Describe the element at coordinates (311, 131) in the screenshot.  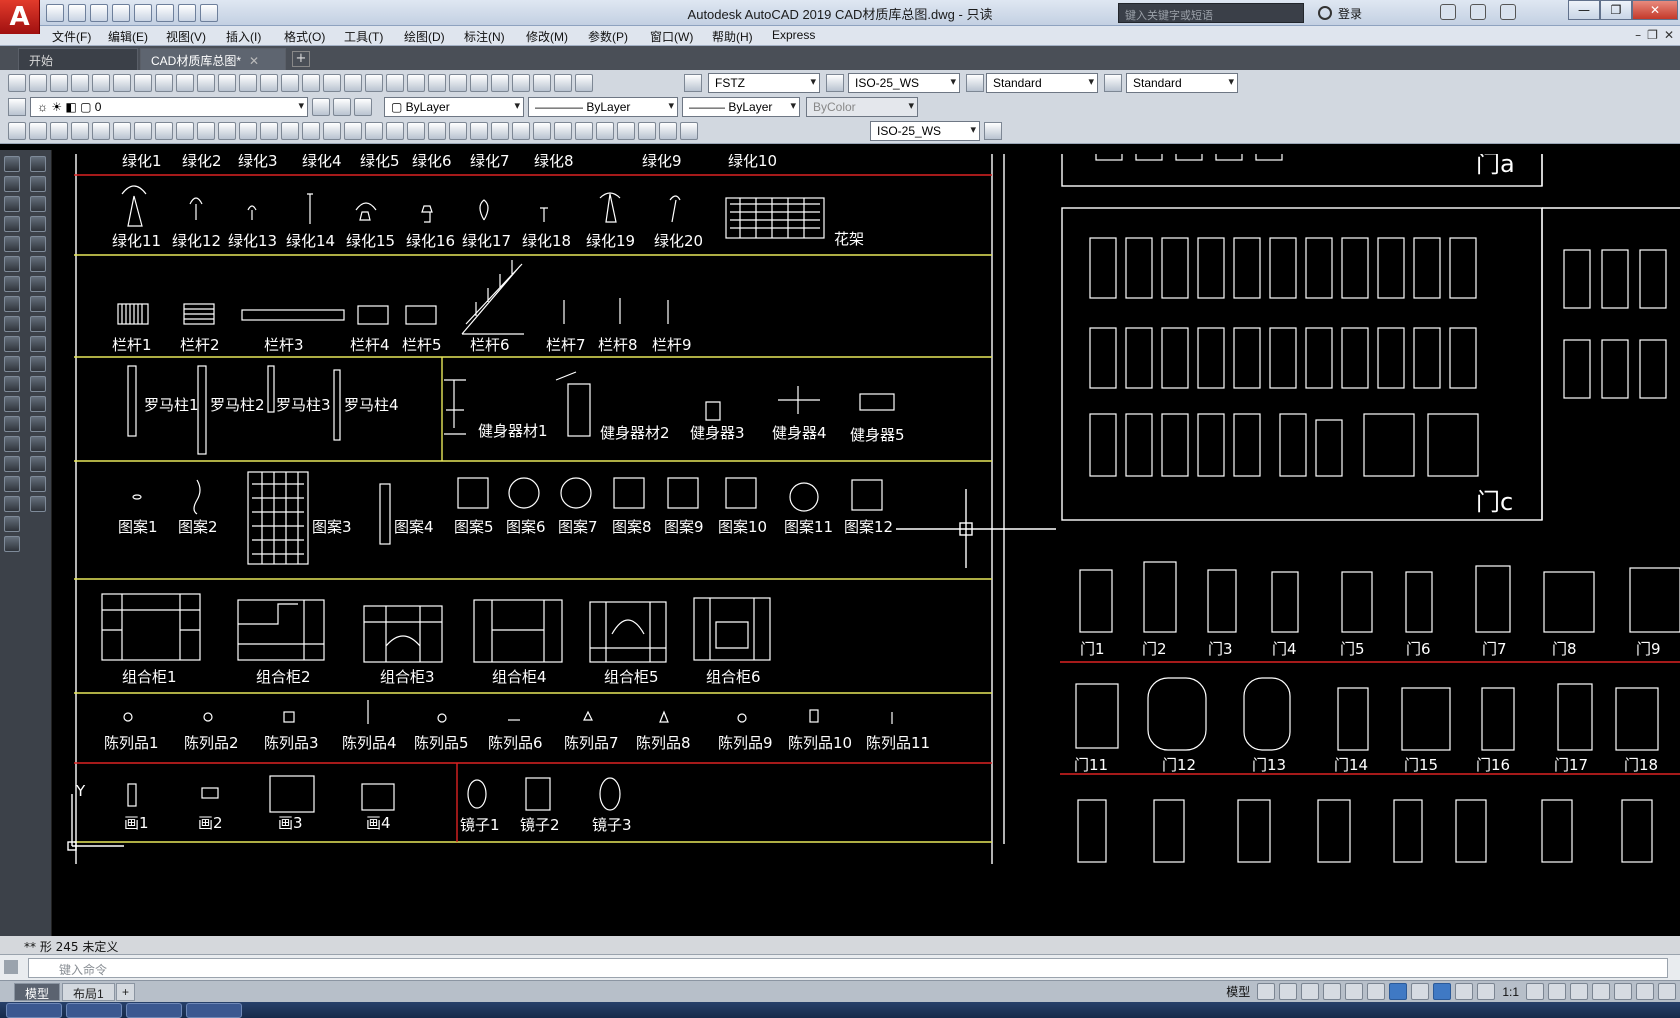
I see `snap-perpendicular-icon` at that location.